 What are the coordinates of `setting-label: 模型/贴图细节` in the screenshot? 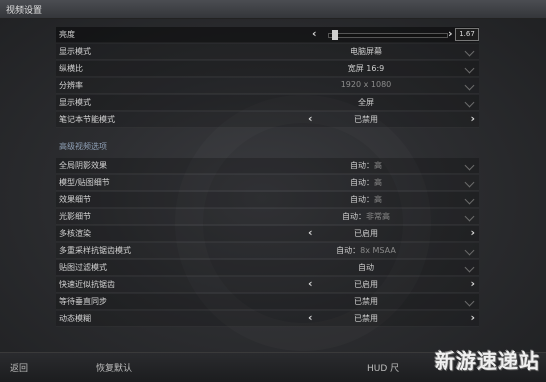 It's located at (84, 182).